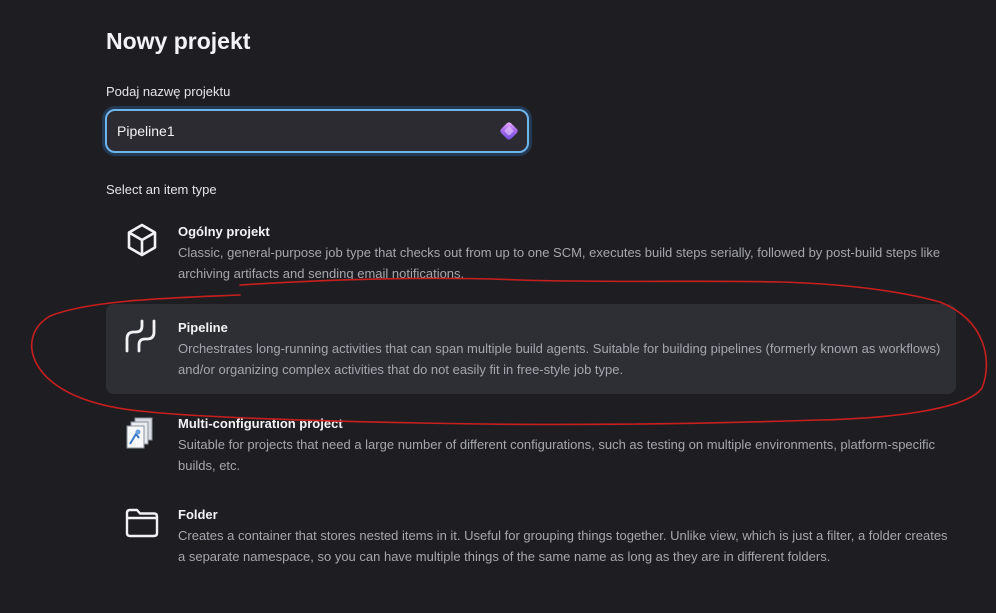 The image size is (996, 613). I want to click on folder-icon, so click(142, 523).